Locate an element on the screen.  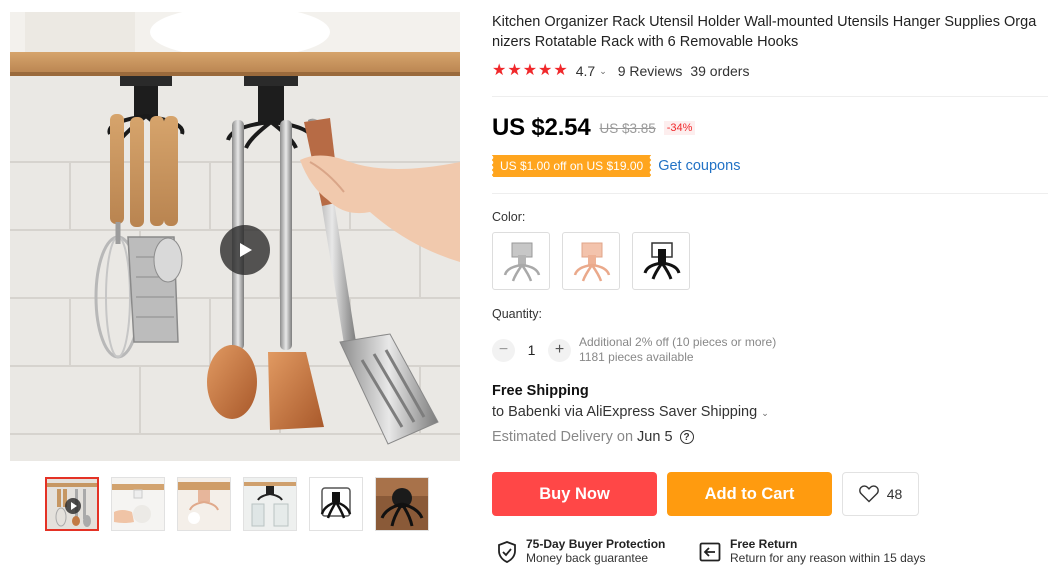
shield-check-icon is located at coordinates (507, 551).